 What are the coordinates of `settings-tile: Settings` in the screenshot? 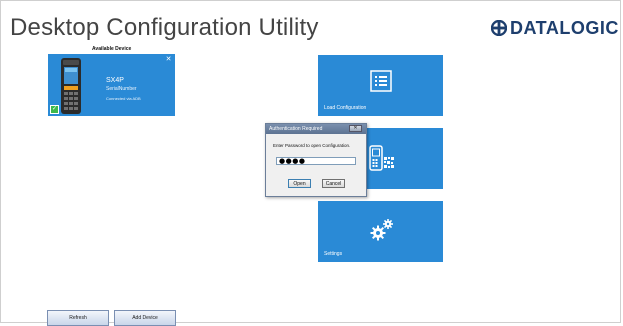 It's located at (380, 231).